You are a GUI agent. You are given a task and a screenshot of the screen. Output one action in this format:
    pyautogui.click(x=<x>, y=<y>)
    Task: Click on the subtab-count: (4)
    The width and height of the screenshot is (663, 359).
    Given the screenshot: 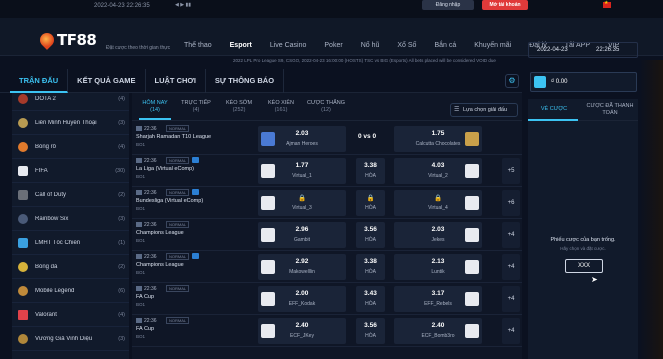 What is the action you would take?
    pyautogui.click(x=196, y=109)
    